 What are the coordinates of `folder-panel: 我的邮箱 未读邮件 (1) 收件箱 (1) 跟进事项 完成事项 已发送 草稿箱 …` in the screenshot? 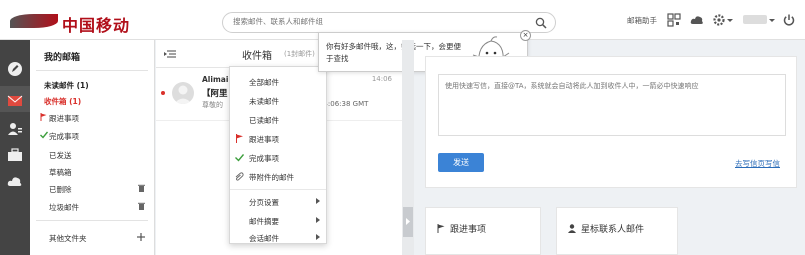 It's located at (92, 147).